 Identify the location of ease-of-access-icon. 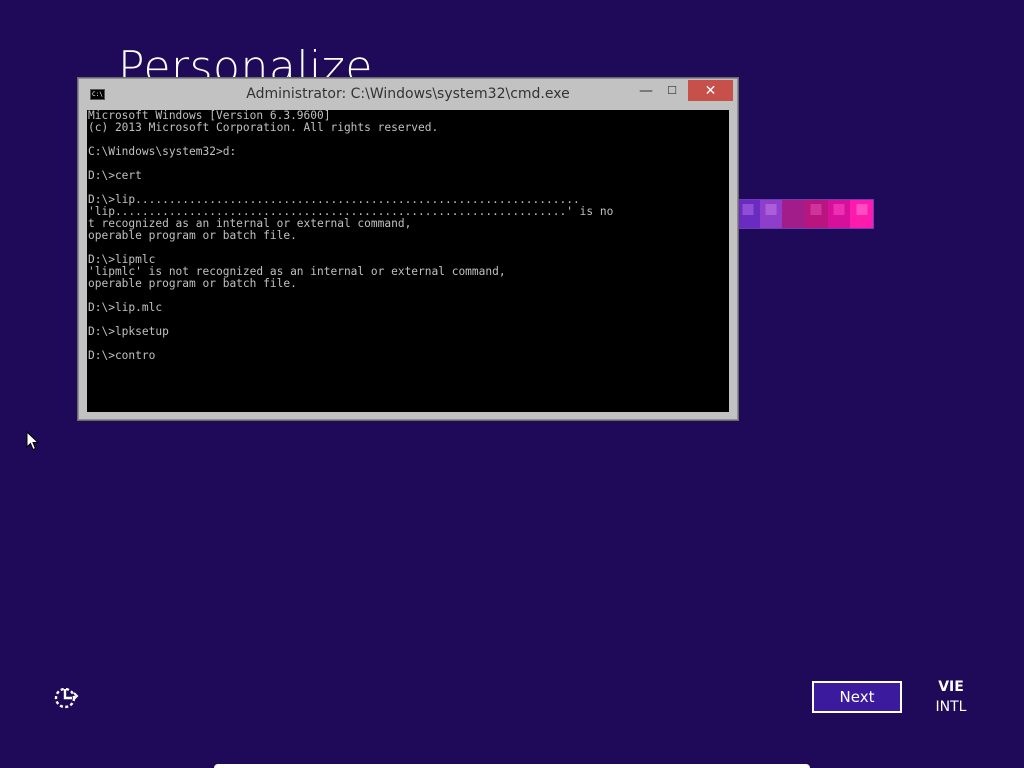
(66, 698).